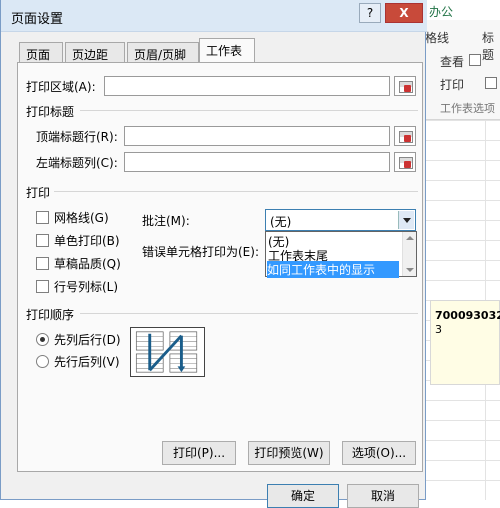 This screenshot has width=500, height=508. What do you see at coordinates (333, 269) in the screenshot?
I see `dropdown-option-selected: 如同工作表中的显示` at bounding box center [333, 269].